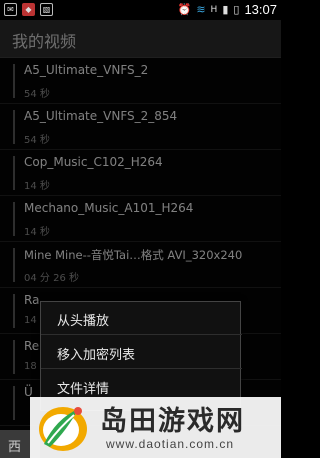 The image size is (320, 458). What do you see at coordinates (15, 447) in the screenshot?
I see `bottom-tab-label: 西` at bounding box center [15, 447].